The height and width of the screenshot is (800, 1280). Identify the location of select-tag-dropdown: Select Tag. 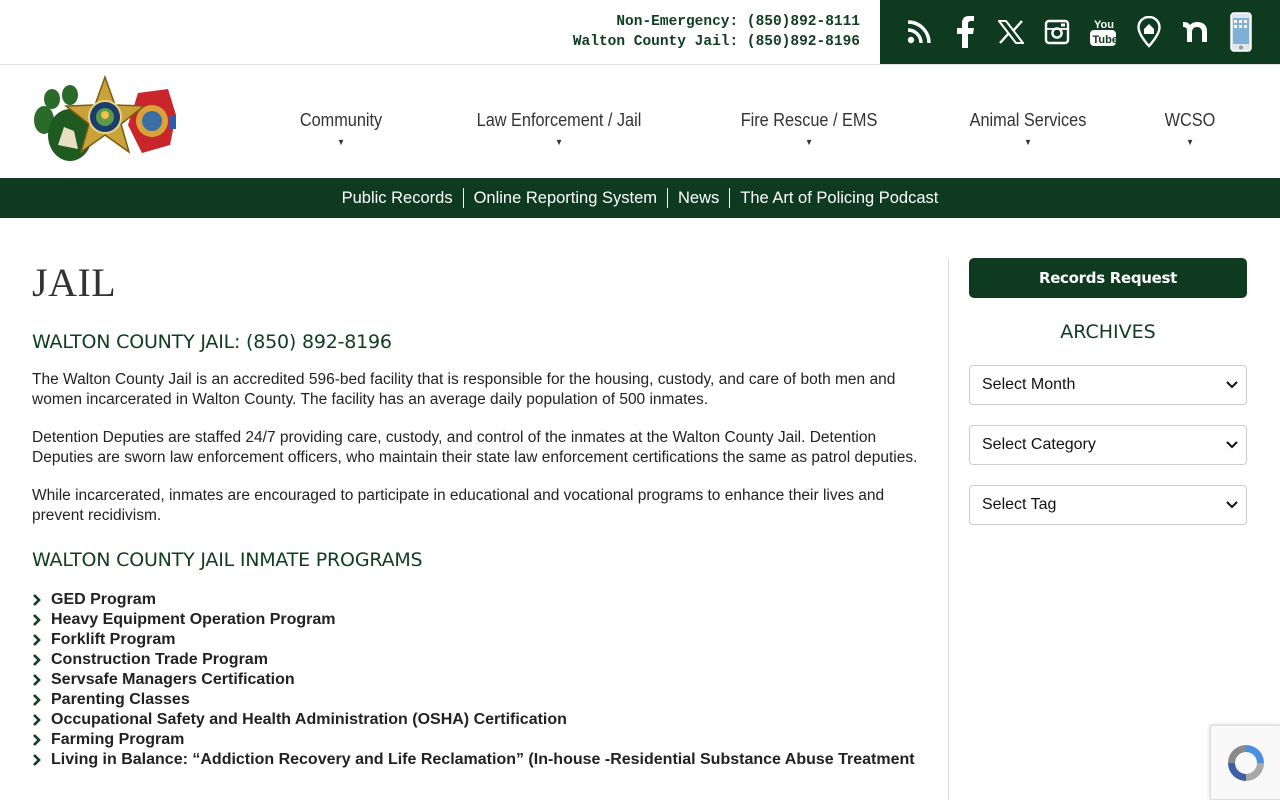
(1108, 505).